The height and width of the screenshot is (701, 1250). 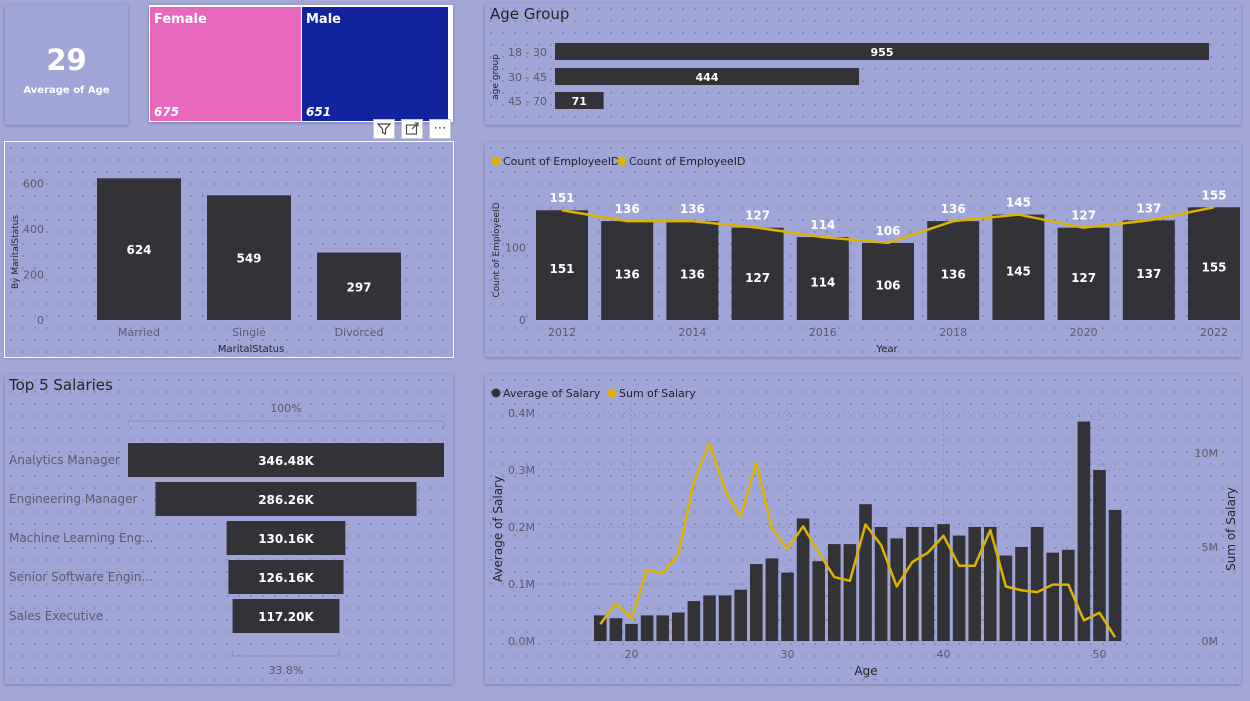 I want to click on salary-ylabel-left: Average of Salary, so click(x=498, y=529).